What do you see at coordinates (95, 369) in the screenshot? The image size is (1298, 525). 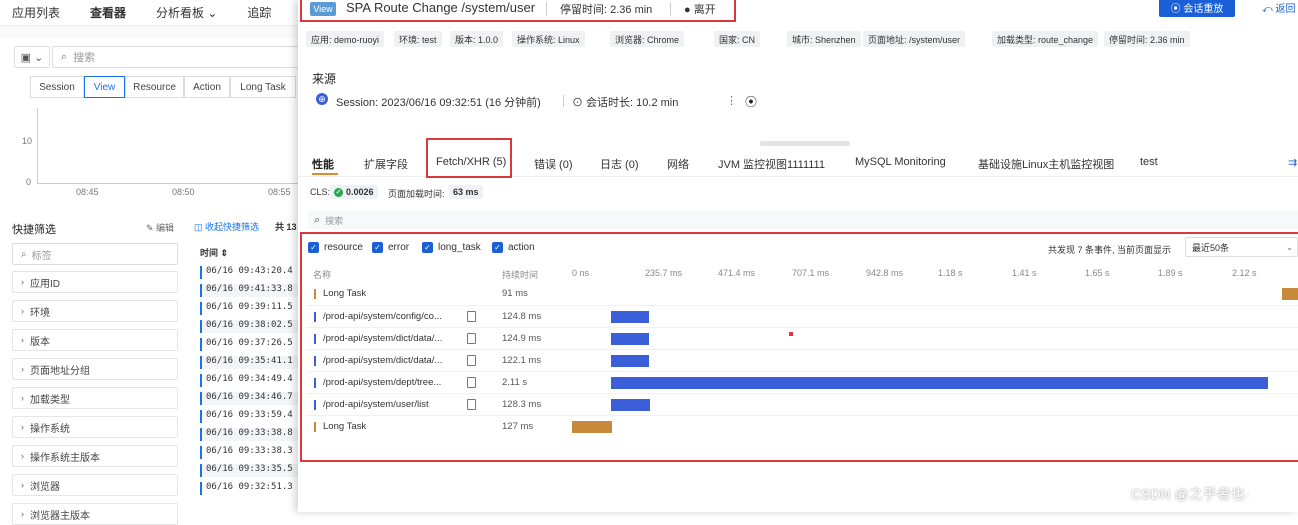 I see `filter-group: › 页面地址分组` at bounding box center [95, 369].